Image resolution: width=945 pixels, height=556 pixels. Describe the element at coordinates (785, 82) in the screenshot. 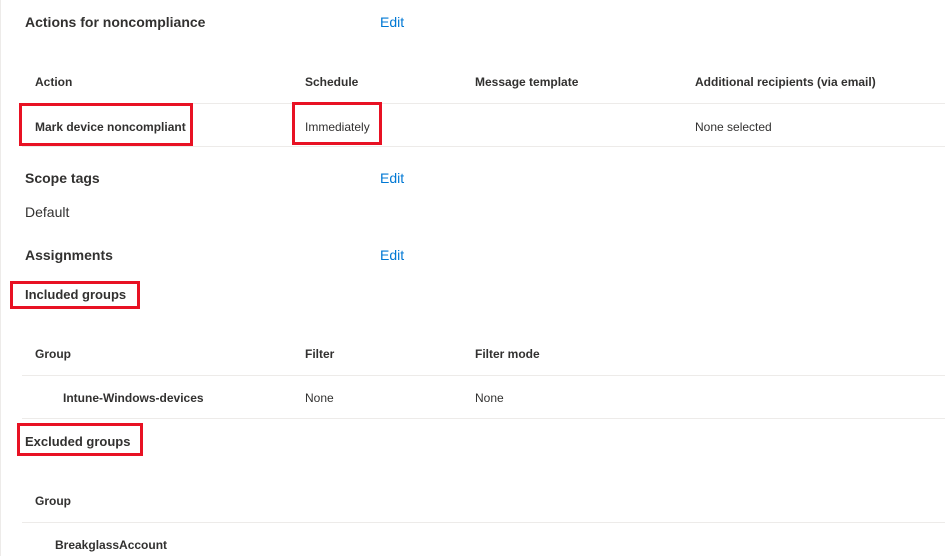

I see `column-header-additional-recipients: Additional recipients (via email)` at that location.